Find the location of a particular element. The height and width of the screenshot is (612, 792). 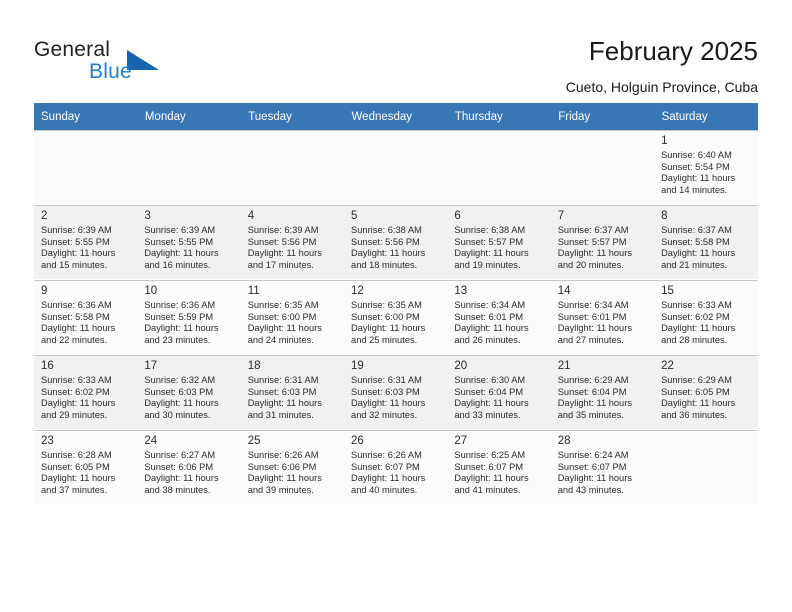

day-number: 1 is located at coordinates (664, 141).